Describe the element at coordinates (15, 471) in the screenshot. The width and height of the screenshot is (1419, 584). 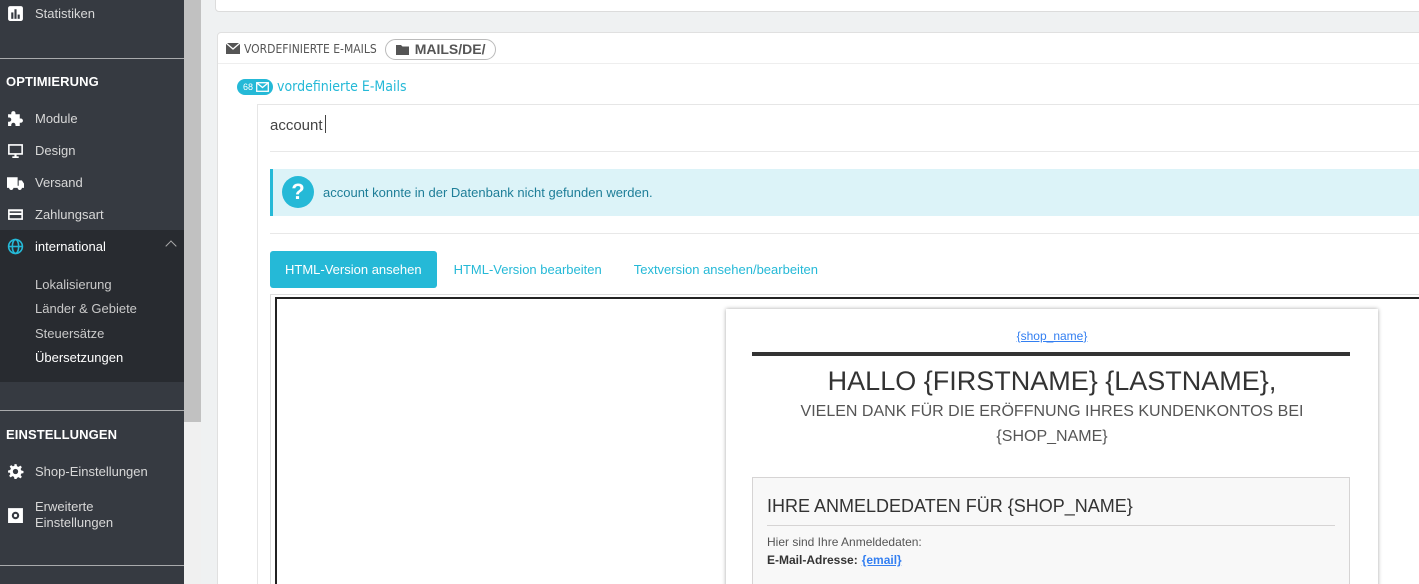
I see `gear-icon` at that location.